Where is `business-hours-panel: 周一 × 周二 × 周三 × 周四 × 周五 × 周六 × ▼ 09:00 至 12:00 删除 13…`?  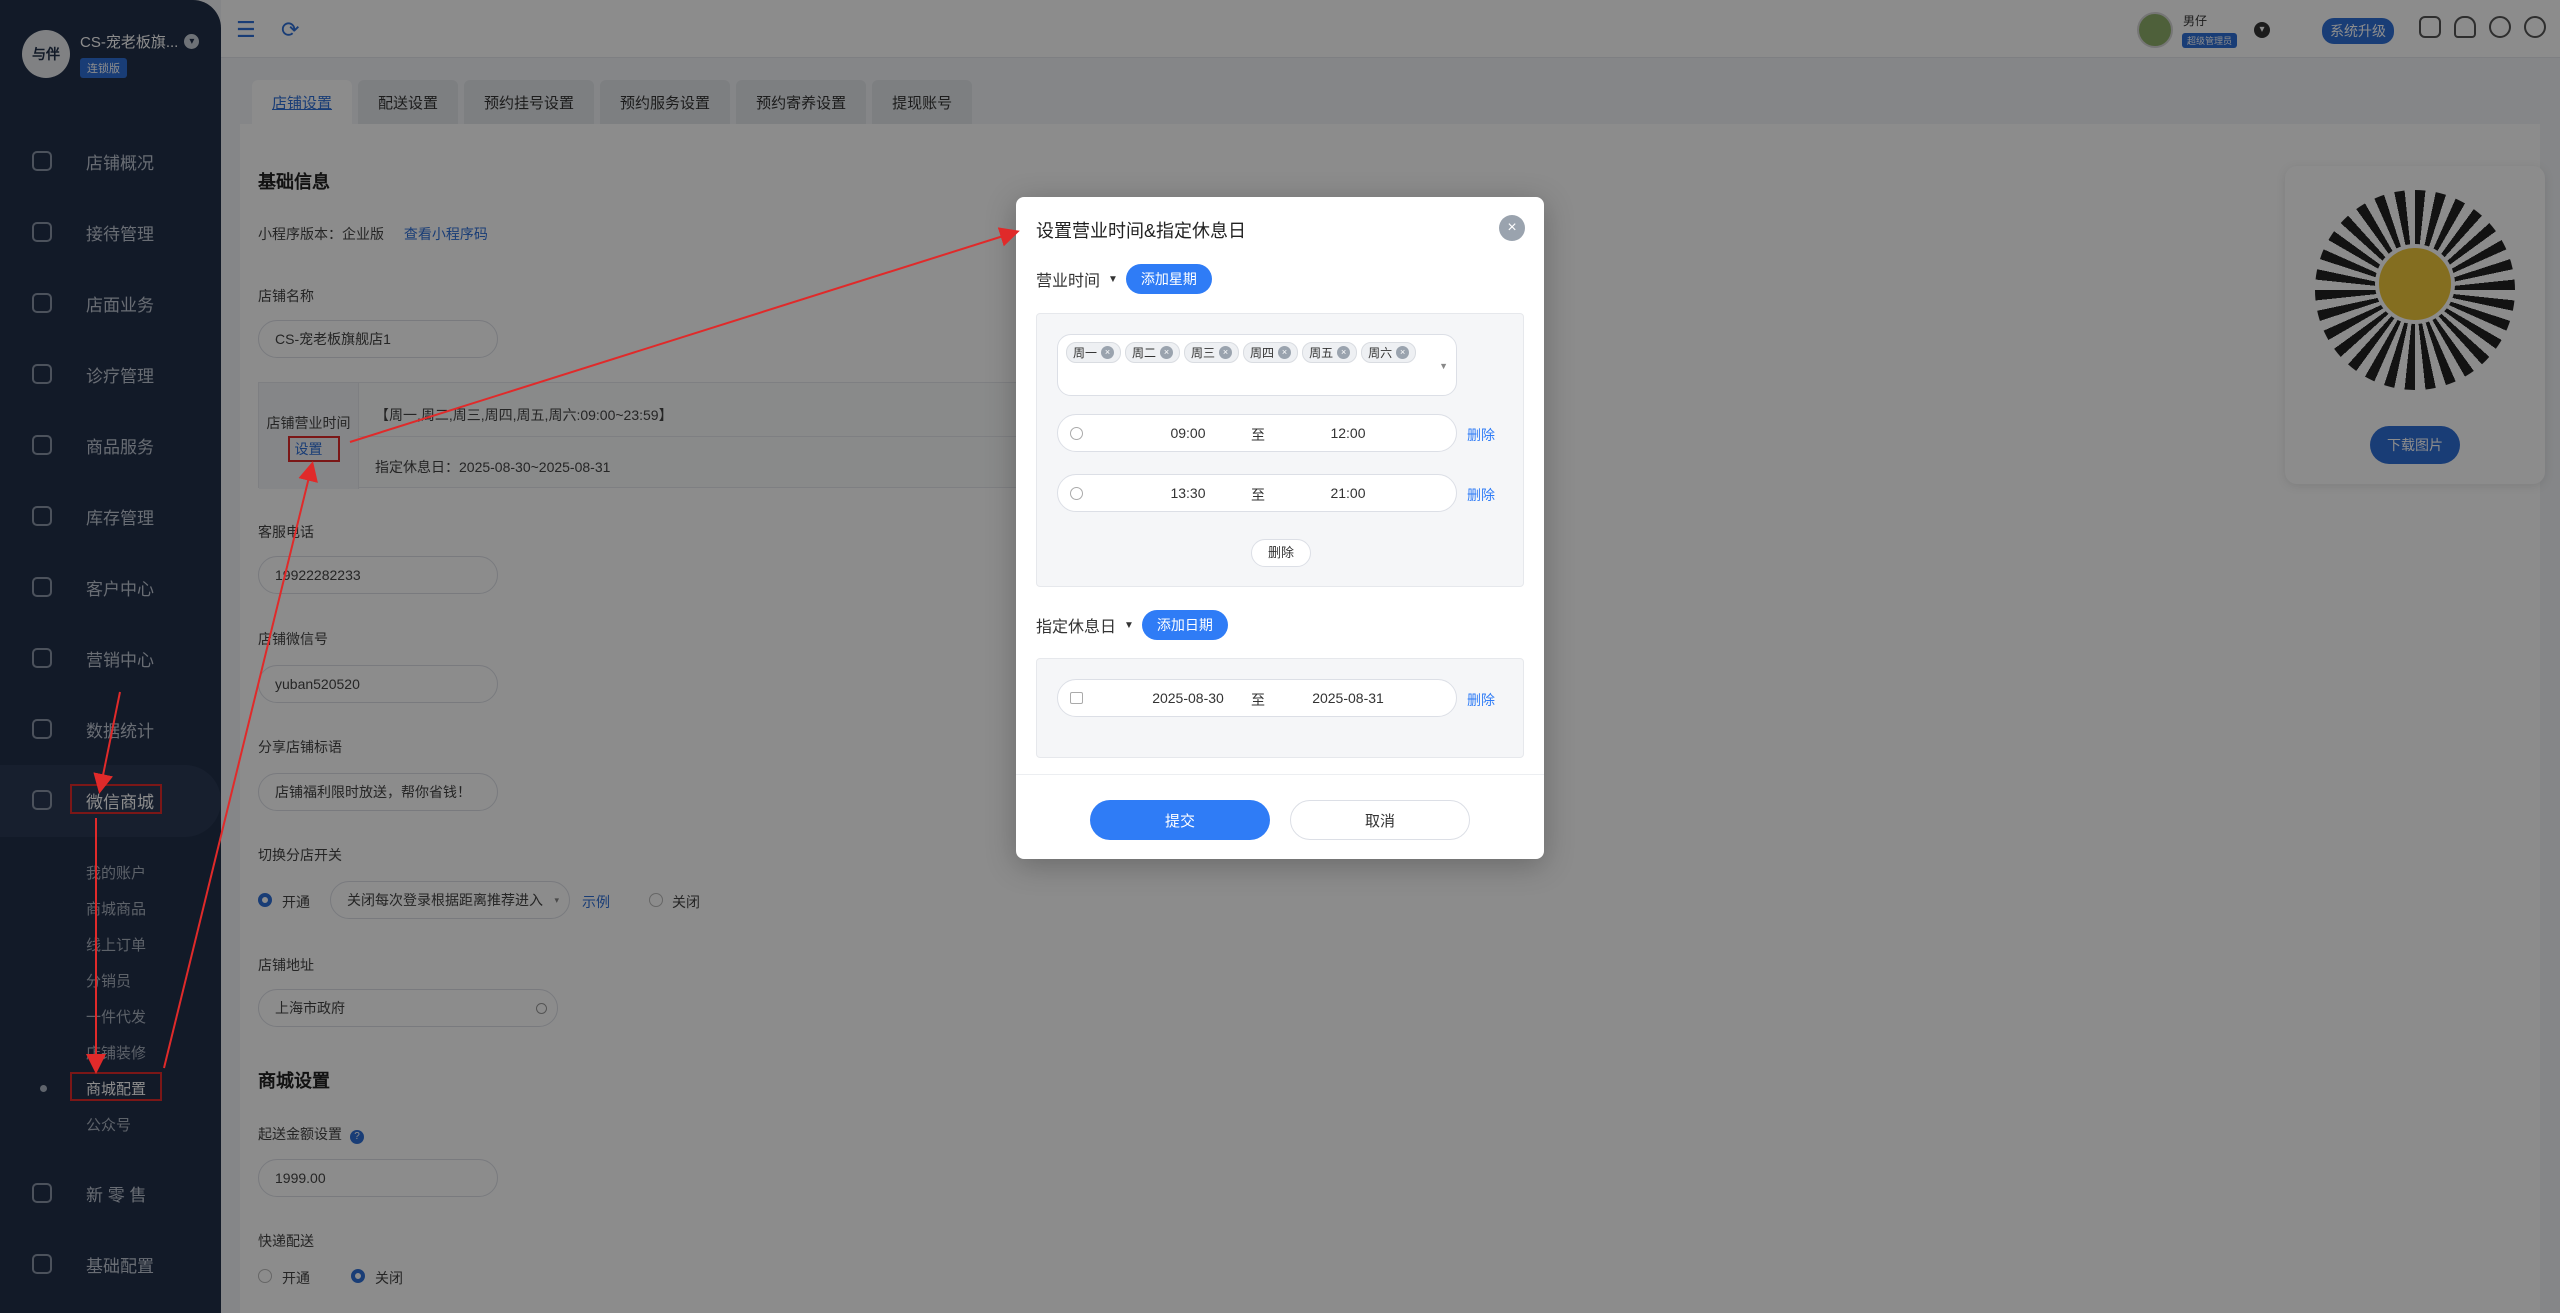 business-hours-panel: 周一 × 周二 × 周三 × 周四 × 周五 × 周六 × ▼ 09:00 至 12:00 删除 13… is located at coordinates (1280, 450).